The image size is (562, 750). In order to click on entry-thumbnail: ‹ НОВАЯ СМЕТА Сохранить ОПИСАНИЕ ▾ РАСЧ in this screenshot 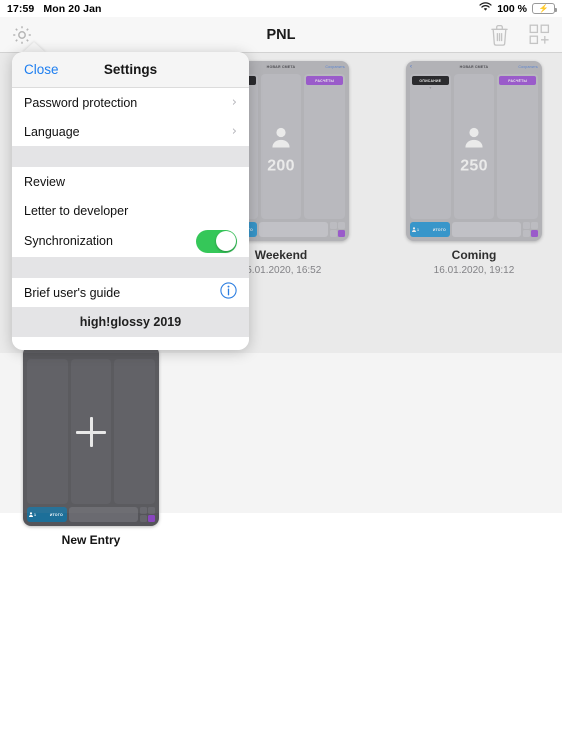, I will do `click(474, 151)`.